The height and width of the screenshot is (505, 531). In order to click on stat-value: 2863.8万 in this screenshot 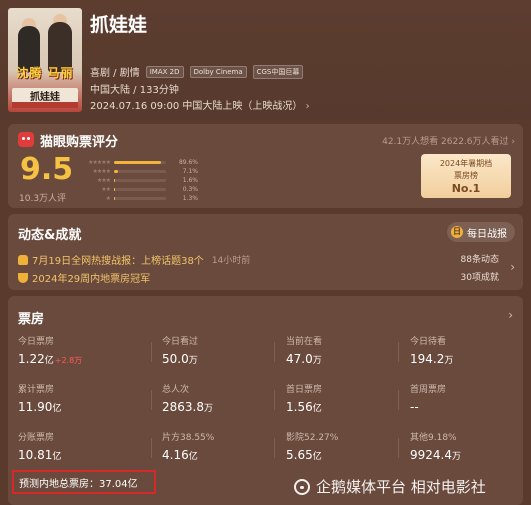, I will do `click(222, 407)`.